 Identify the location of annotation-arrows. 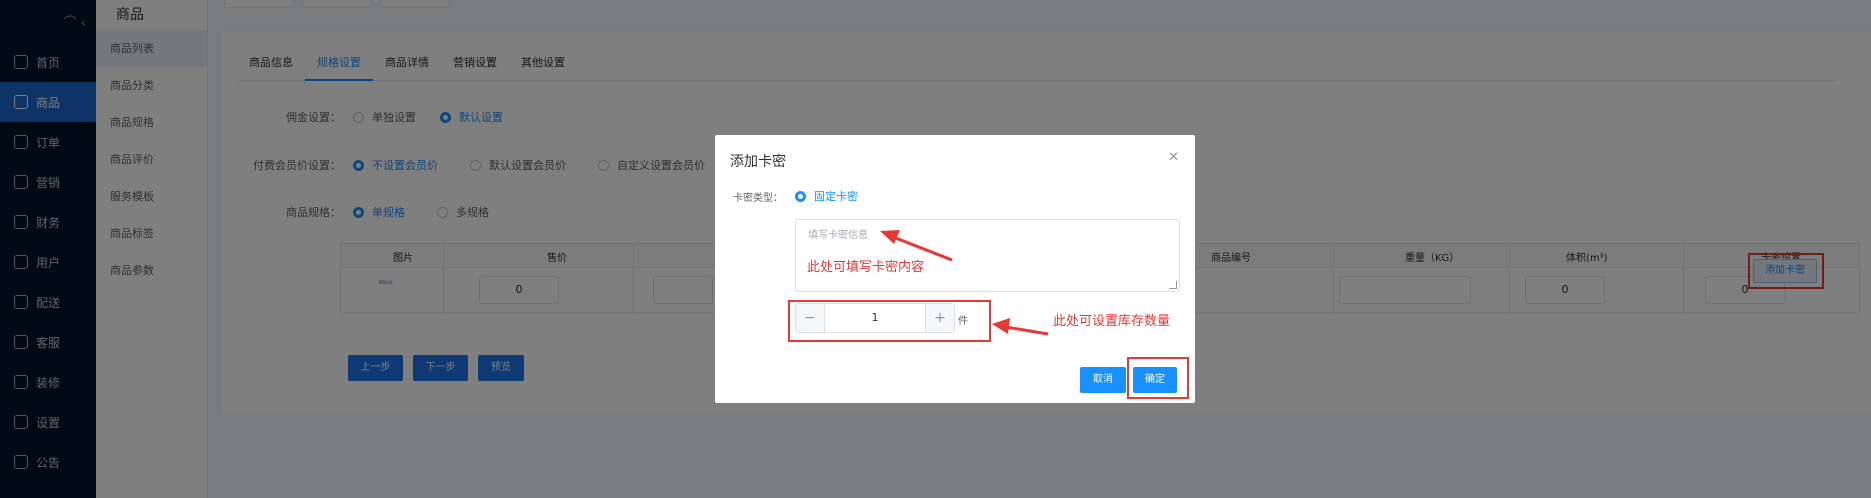
(964, 283).